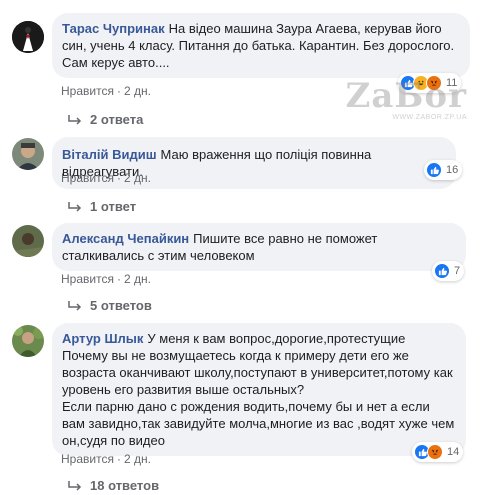 This screenshot has width=495, height=495. Describe the element at coordinates (453, 452) in the screenshot. I see `reaction-count: 14` at that location.